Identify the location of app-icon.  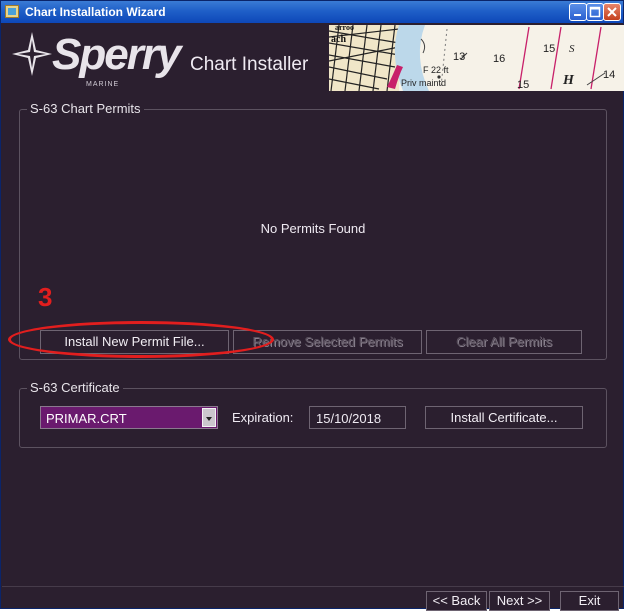
(12, 11).